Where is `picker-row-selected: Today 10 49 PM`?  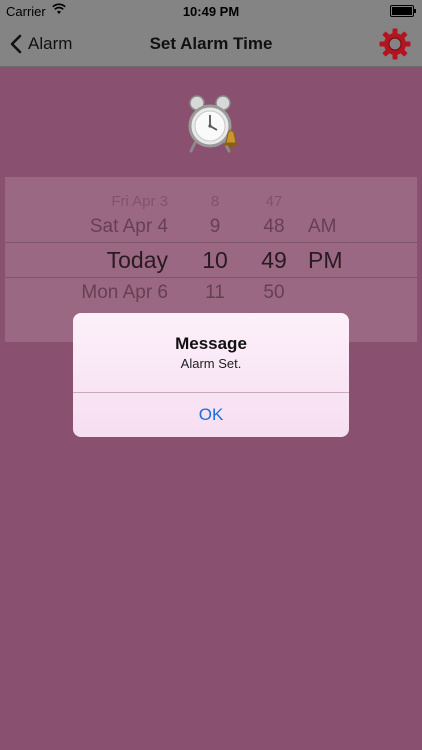 picker-row-selected: Today 10 49 PM is located at coordinates (206, 264).